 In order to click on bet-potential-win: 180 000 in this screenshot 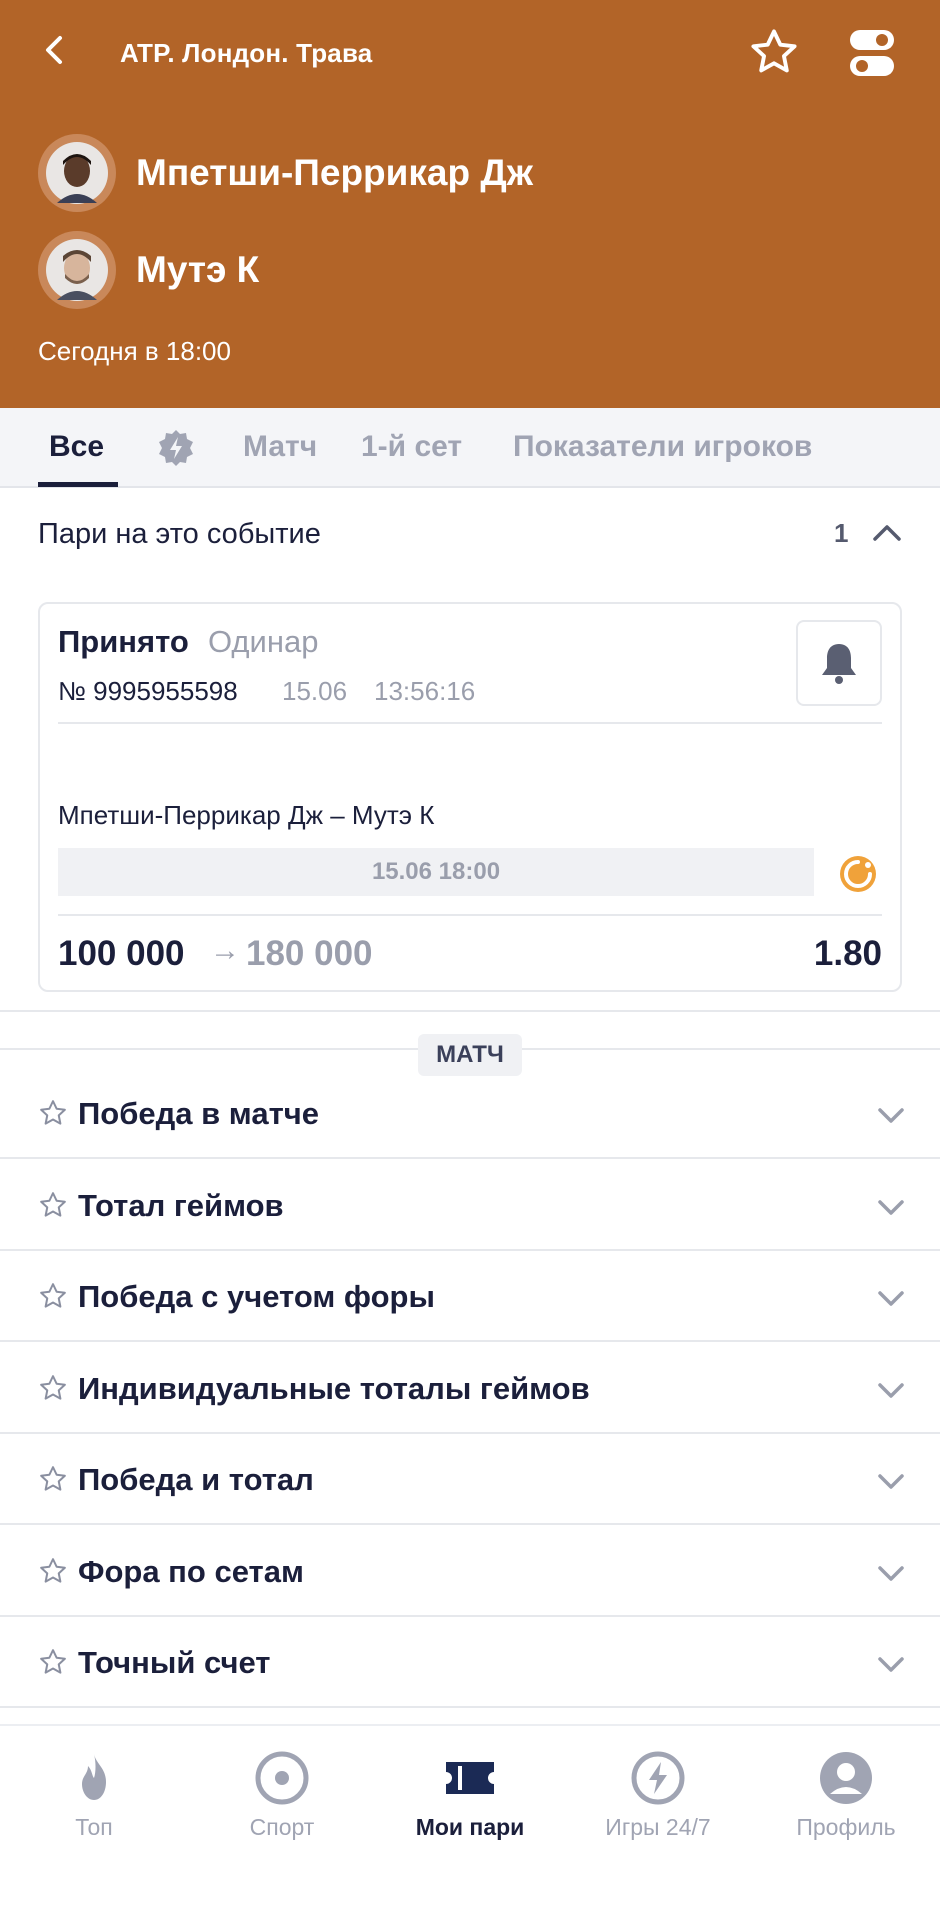, I will do `click(309, 953)`.